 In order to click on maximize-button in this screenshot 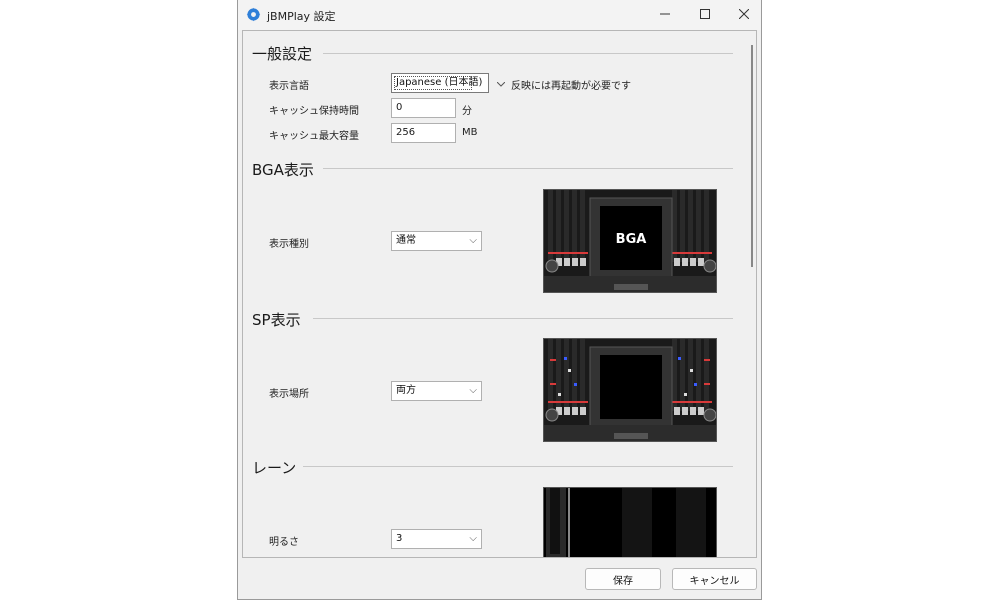, I will do `click(705, 14)`.